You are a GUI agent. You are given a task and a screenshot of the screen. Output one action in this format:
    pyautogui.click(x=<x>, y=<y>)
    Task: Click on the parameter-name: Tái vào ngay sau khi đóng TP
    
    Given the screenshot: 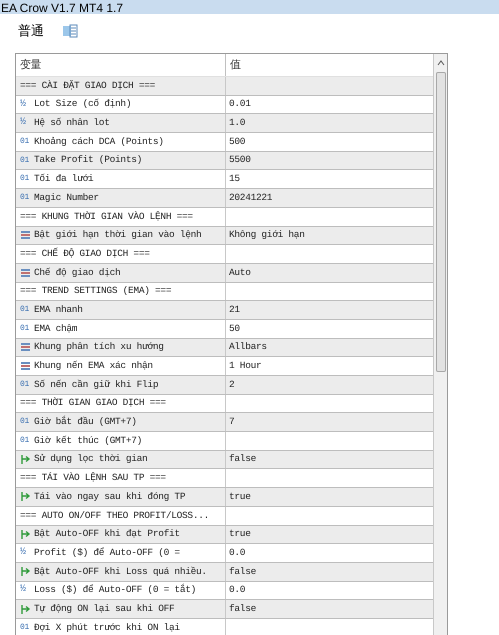 What is the action you would take?
    pyautogui.click(x=110, y=497)
    